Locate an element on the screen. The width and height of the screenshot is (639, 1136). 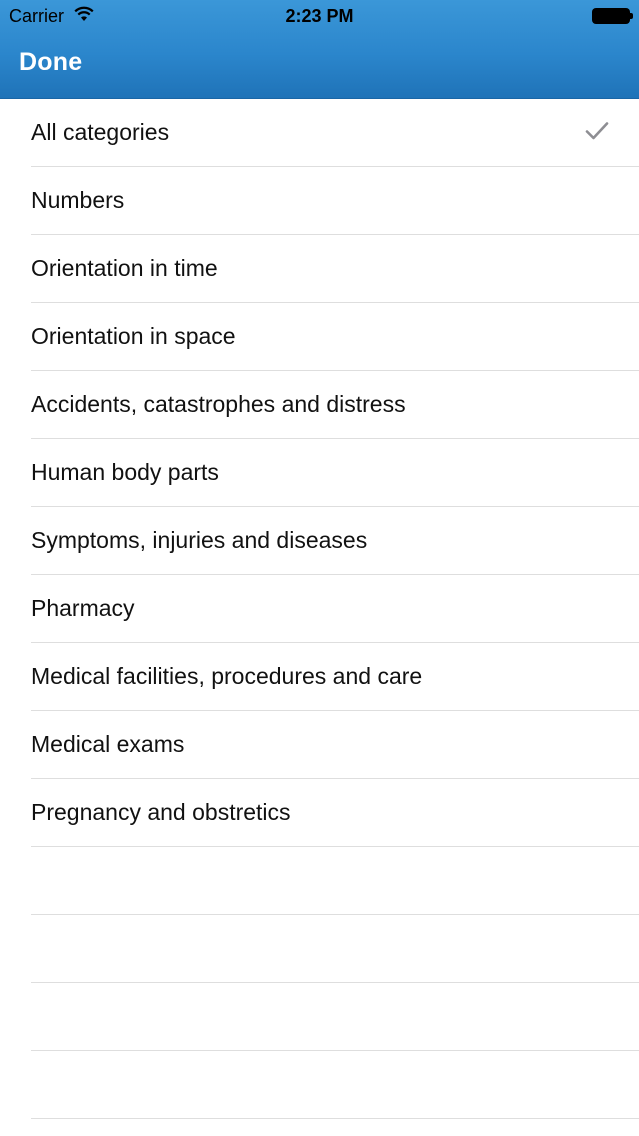
category-row: Medical facilities, procedures and care is located at coordinates (319, 677).